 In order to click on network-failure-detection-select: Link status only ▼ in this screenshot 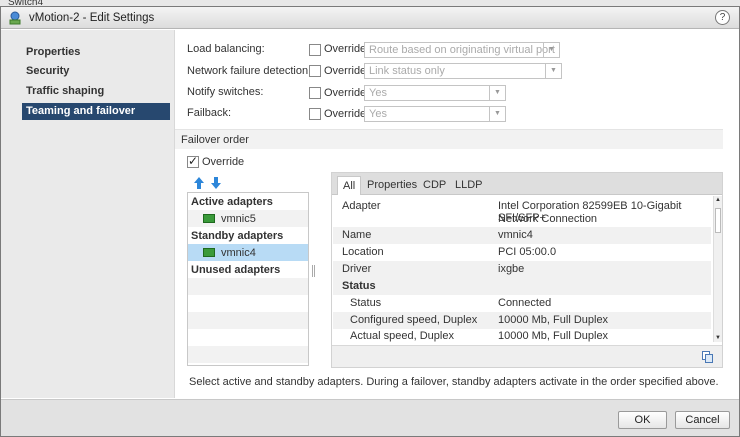, I will do `click(463, 71)`.